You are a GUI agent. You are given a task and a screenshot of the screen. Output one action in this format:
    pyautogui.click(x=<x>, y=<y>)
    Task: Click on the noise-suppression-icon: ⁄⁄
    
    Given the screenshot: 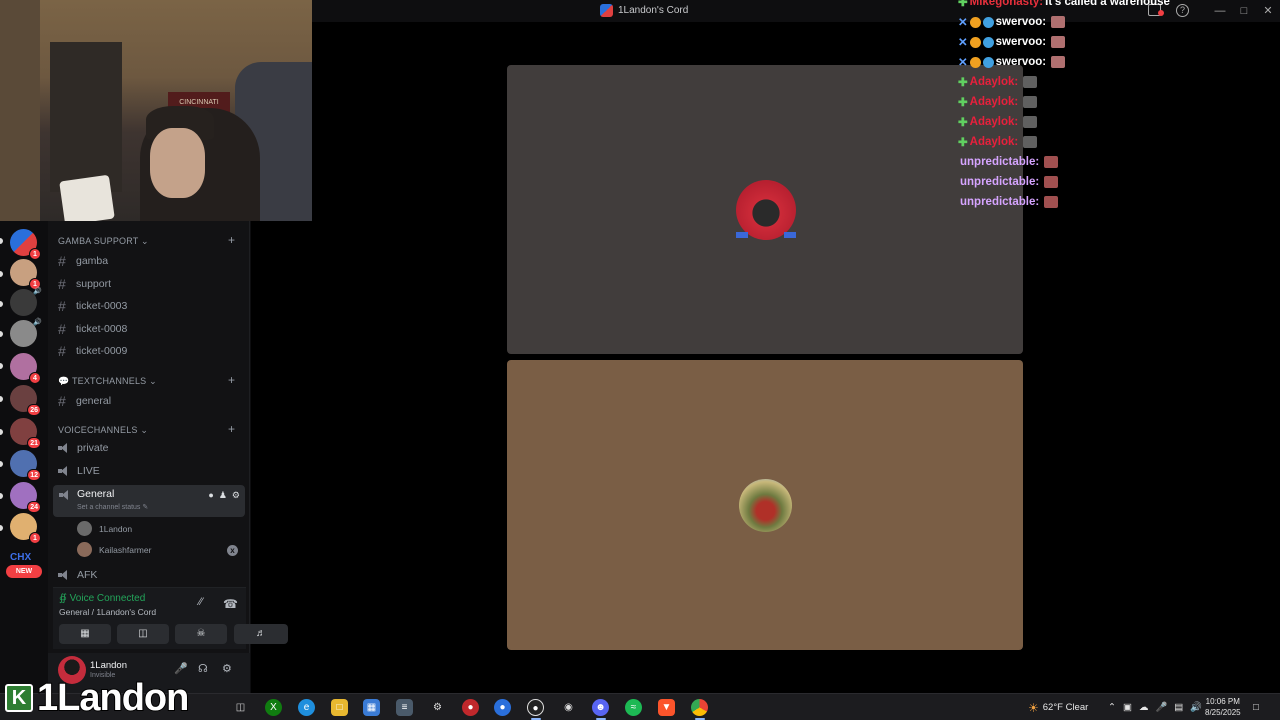 What is the action you would take?
    pyautogui.click(x=201, y=602)
    